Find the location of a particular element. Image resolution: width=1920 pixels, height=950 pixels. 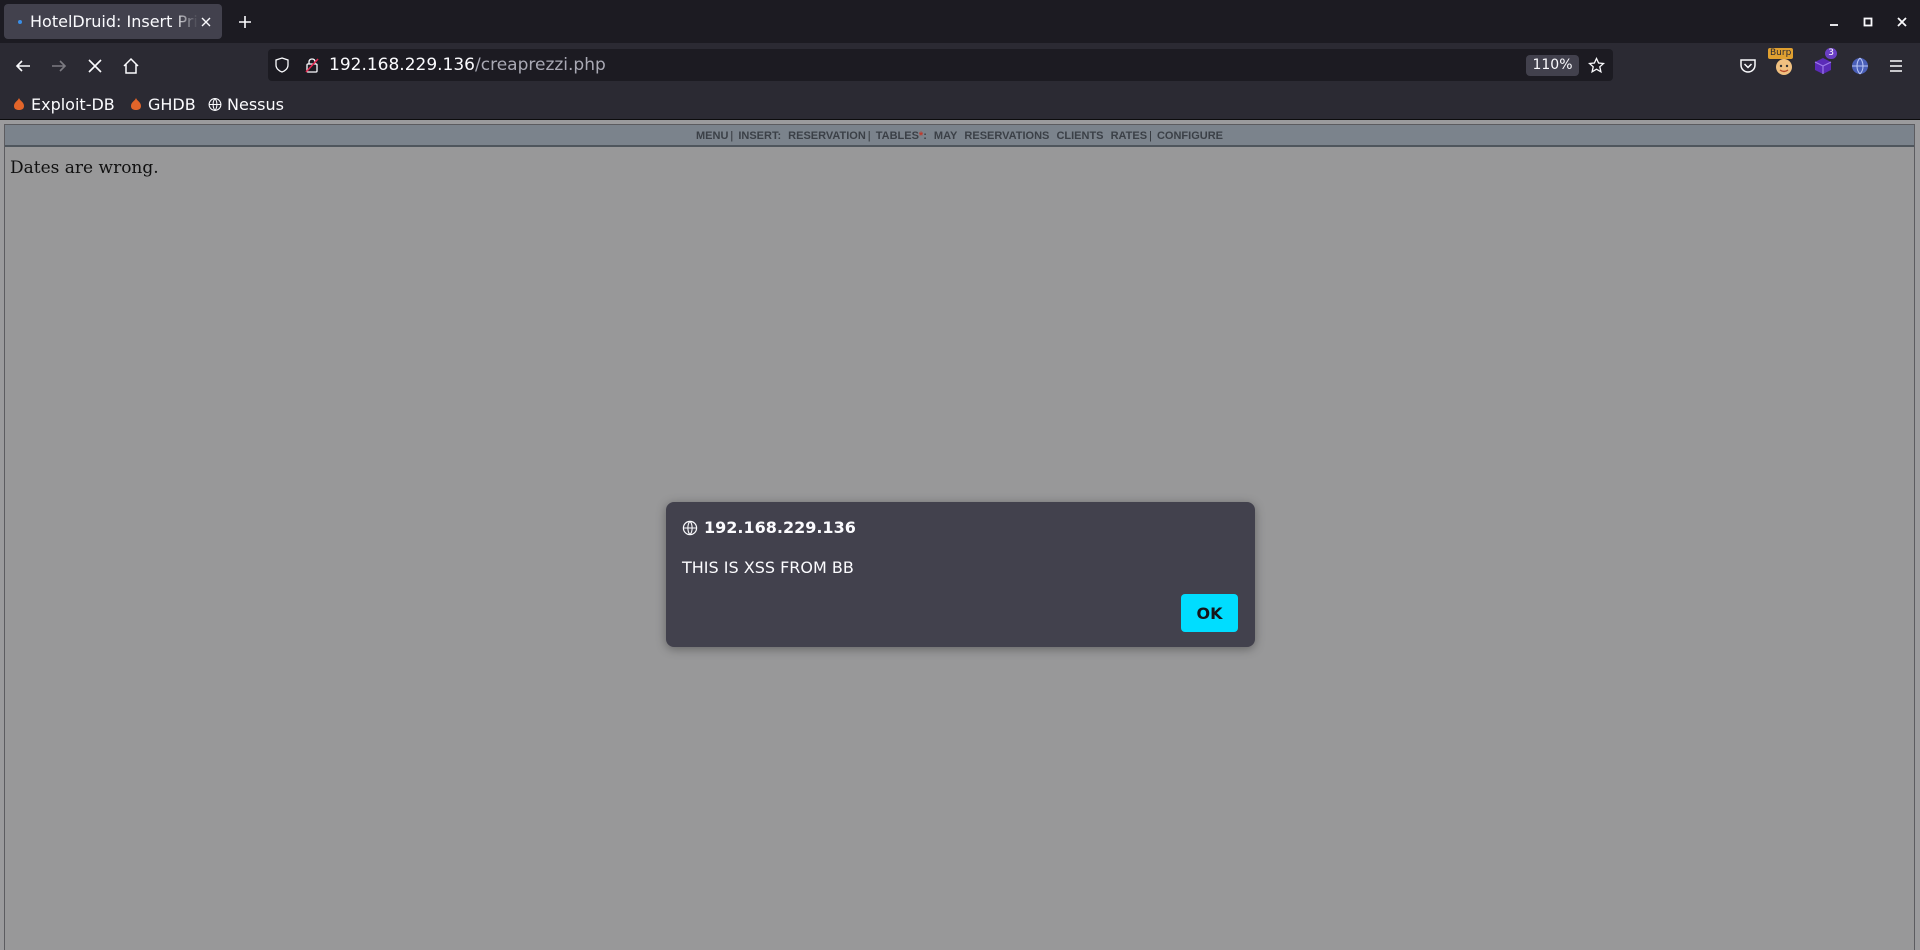

maximize-icon is located at coordinates (1868, 22).